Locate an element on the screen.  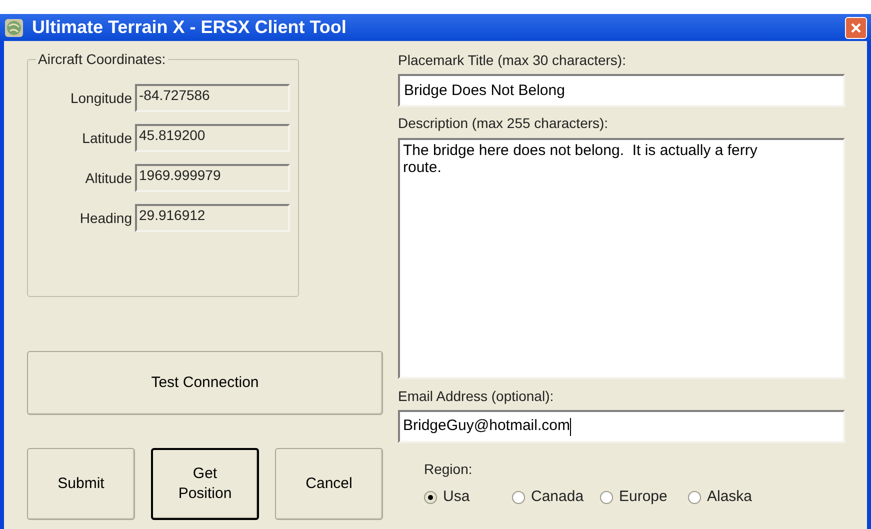
coordinate-field: 45.819200 is located at coordinates (212, 138).